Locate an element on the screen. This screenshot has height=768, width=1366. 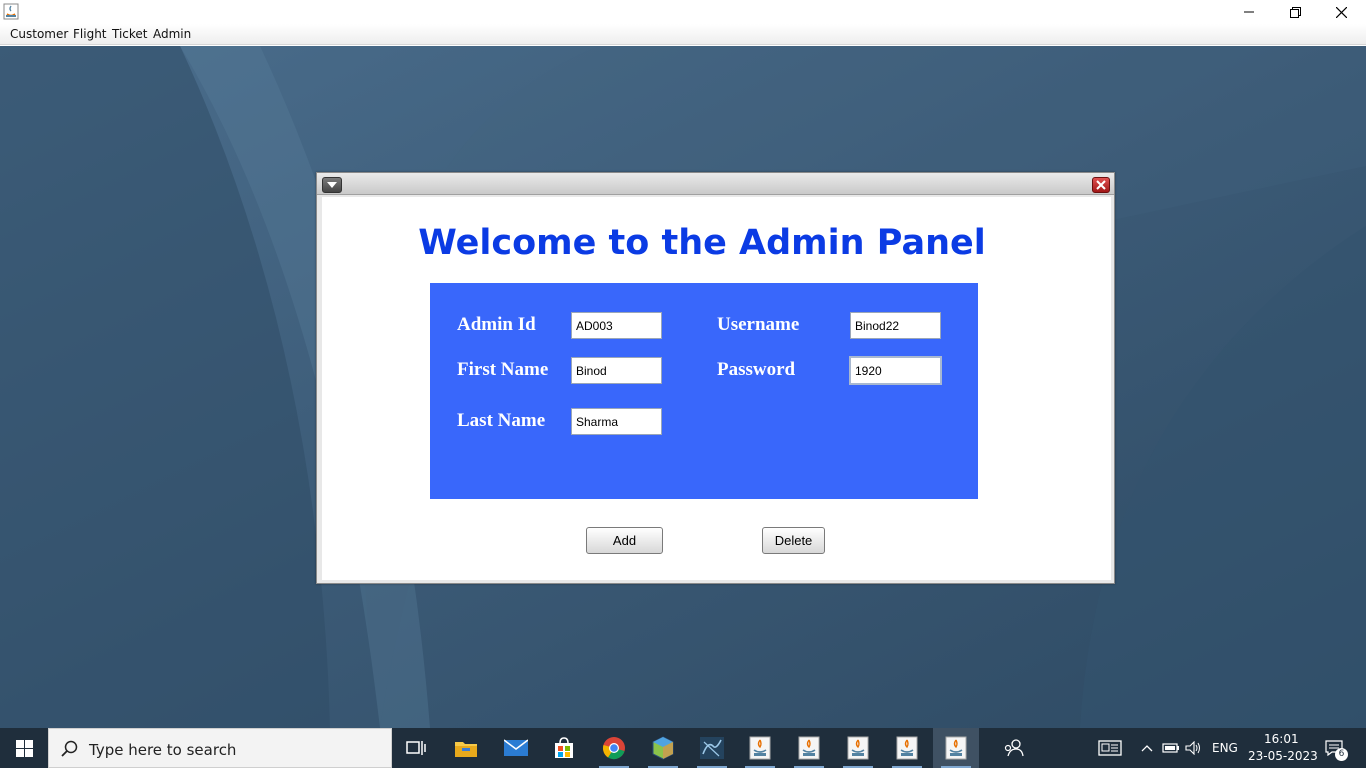
speaker-icon is located at coordinates (1192, 748).